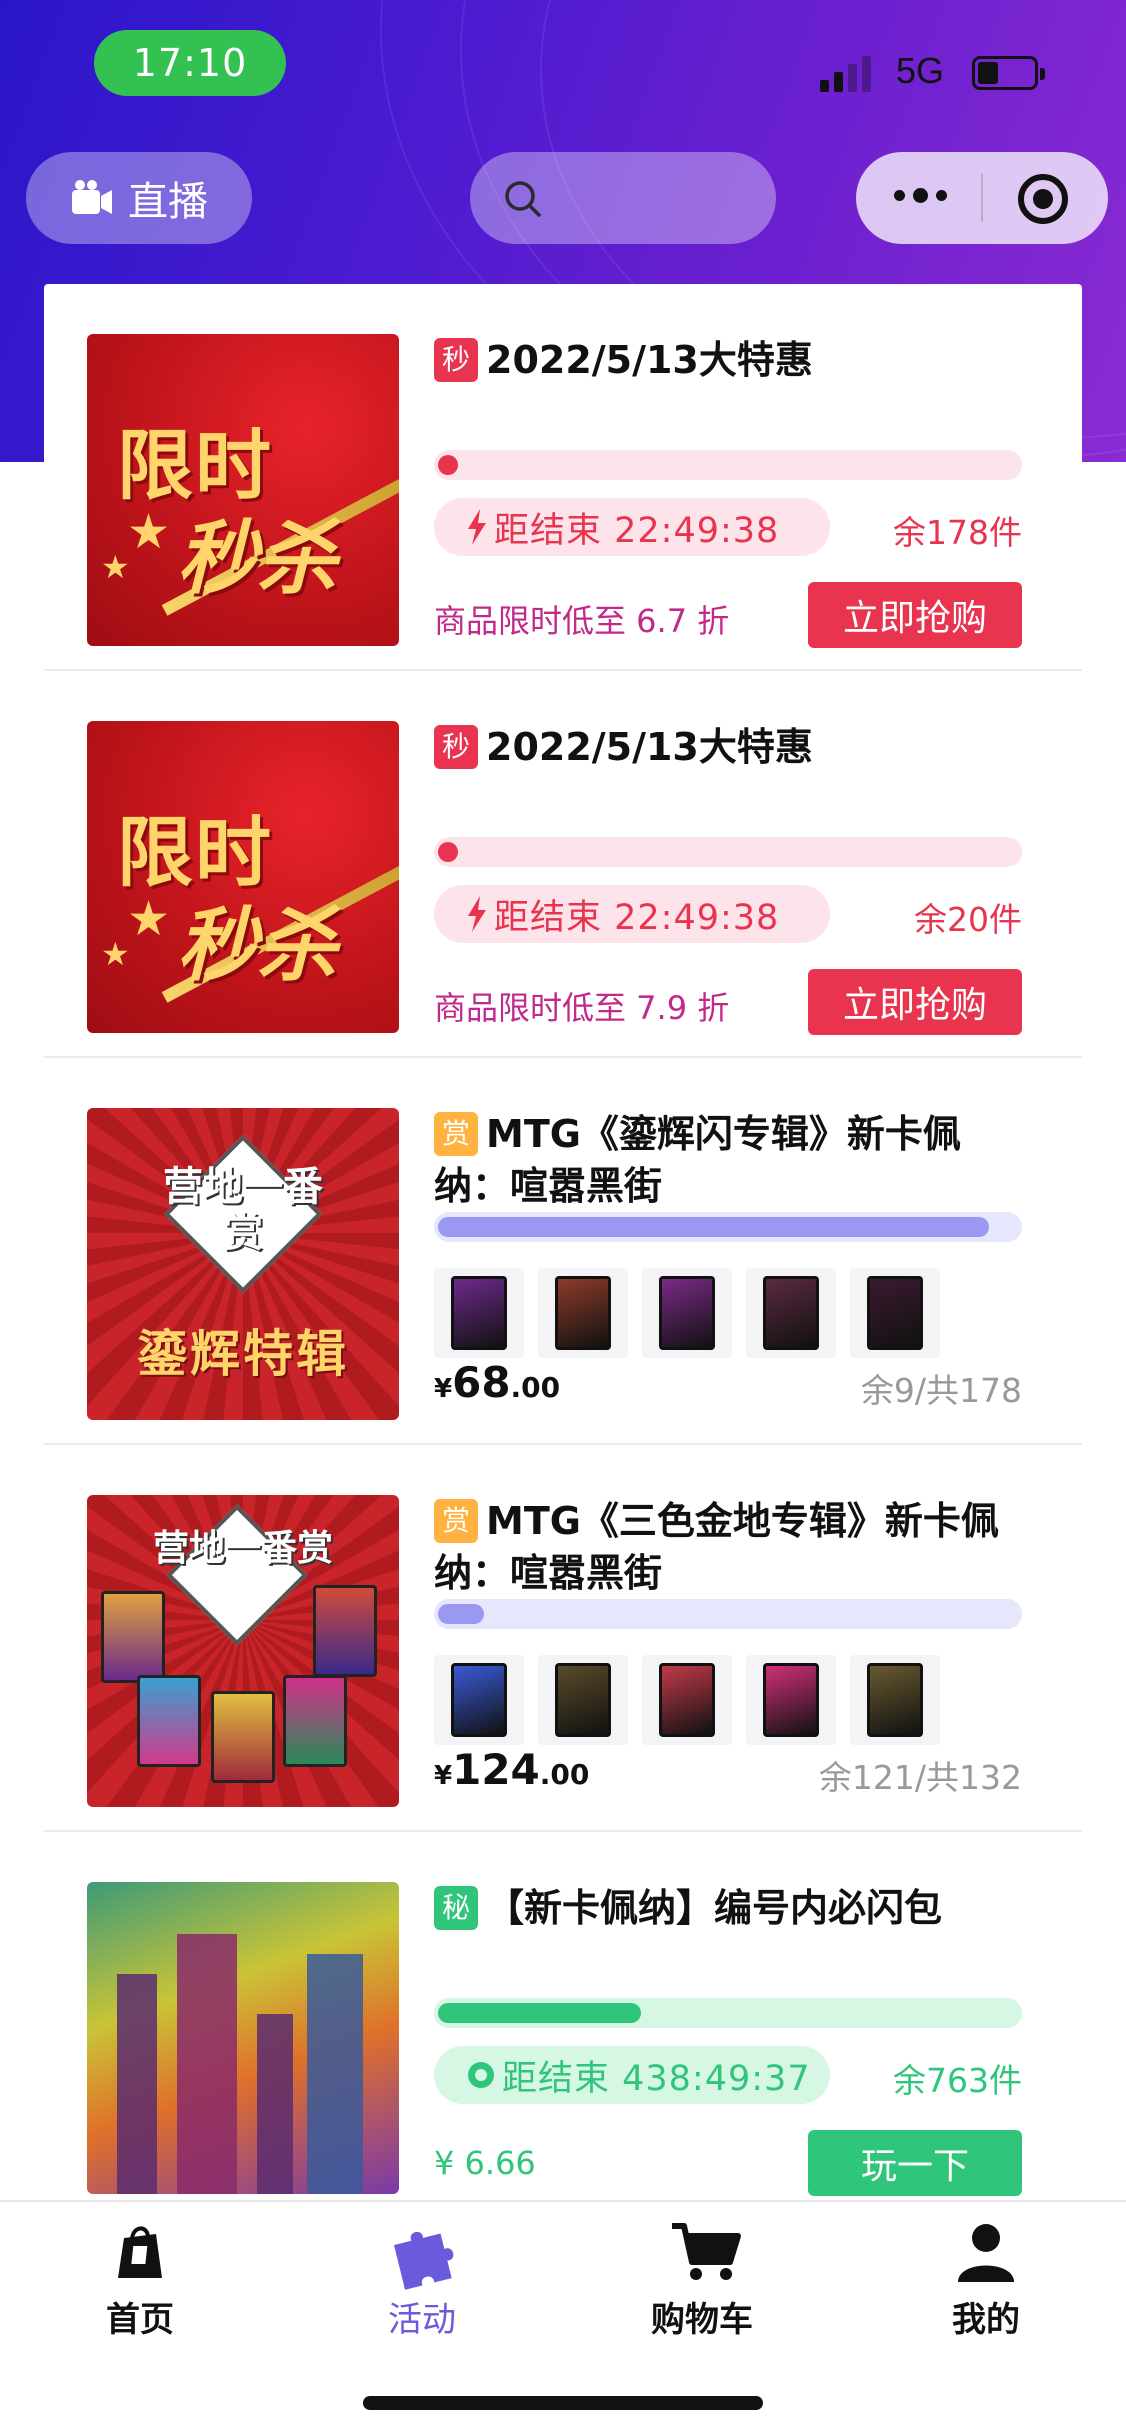  Describe the element at coordinates (697, 1160) in the screenshot. I see `item-title: 赏 MTG《鎏辉闪专辑》新卡佩纳：喧嚣黑街` at that location.